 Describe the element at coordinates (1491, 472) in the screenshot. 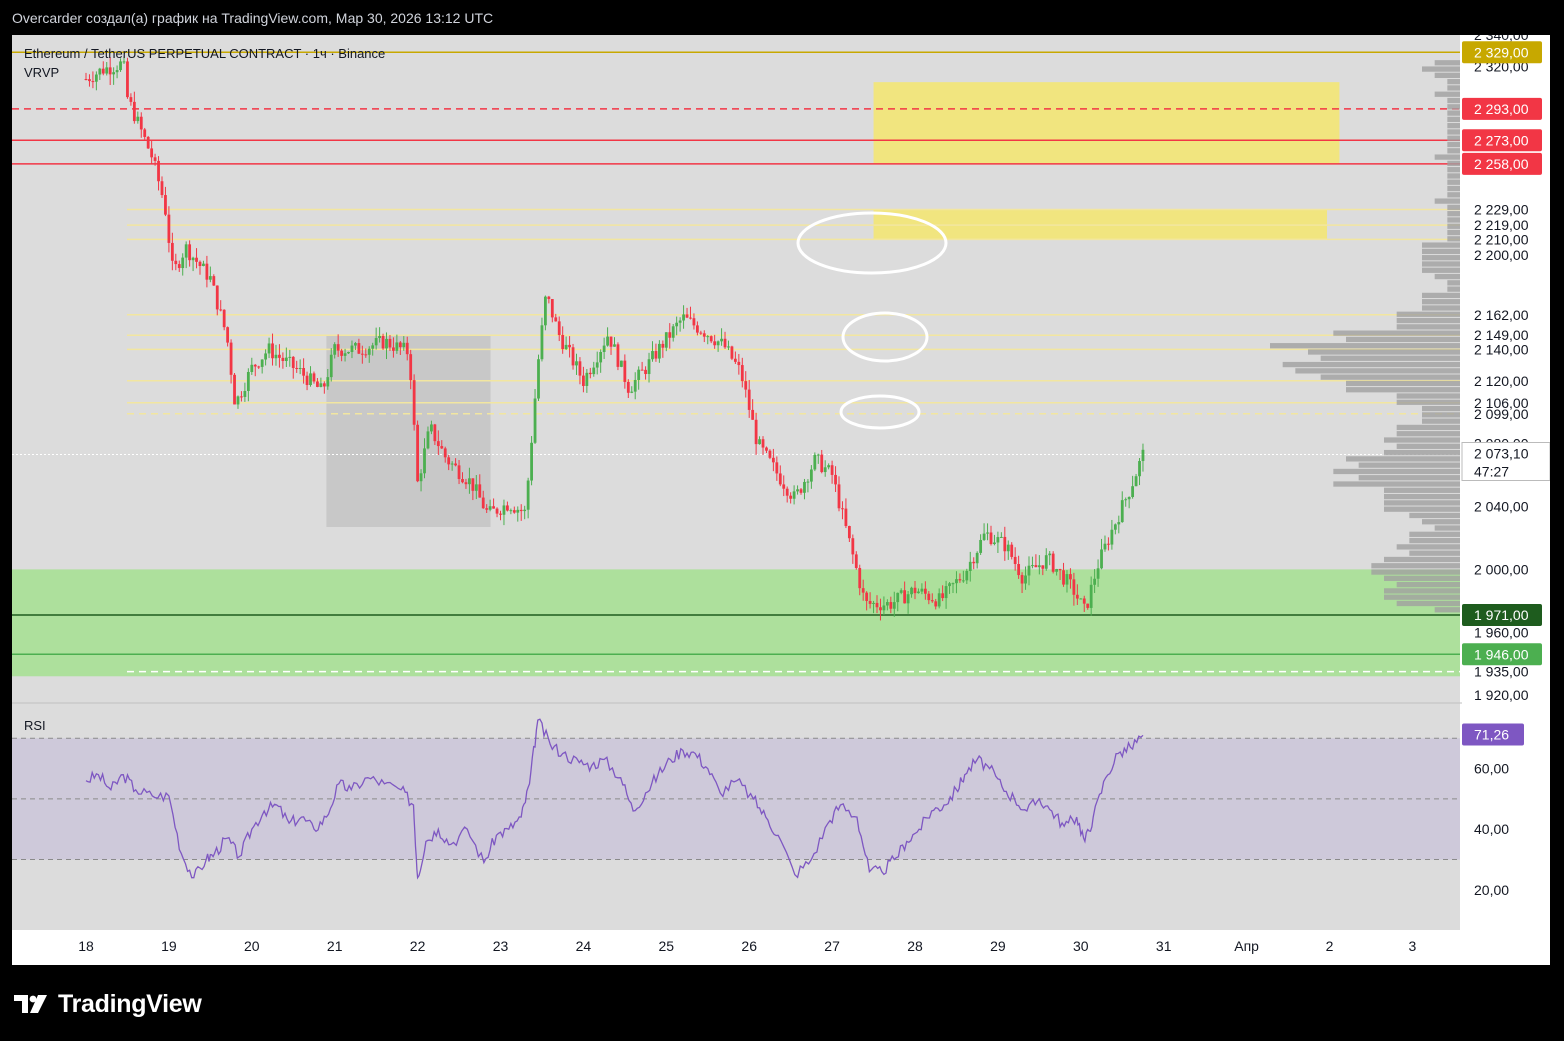

I see `countdown-label: 47:27` at that location.